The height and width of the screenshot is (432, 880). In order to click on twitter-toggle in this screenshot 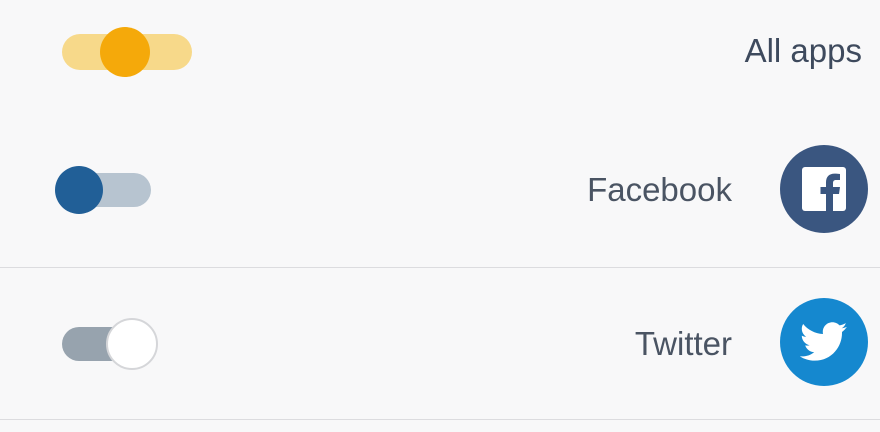, I will do `click(110, 344)`.